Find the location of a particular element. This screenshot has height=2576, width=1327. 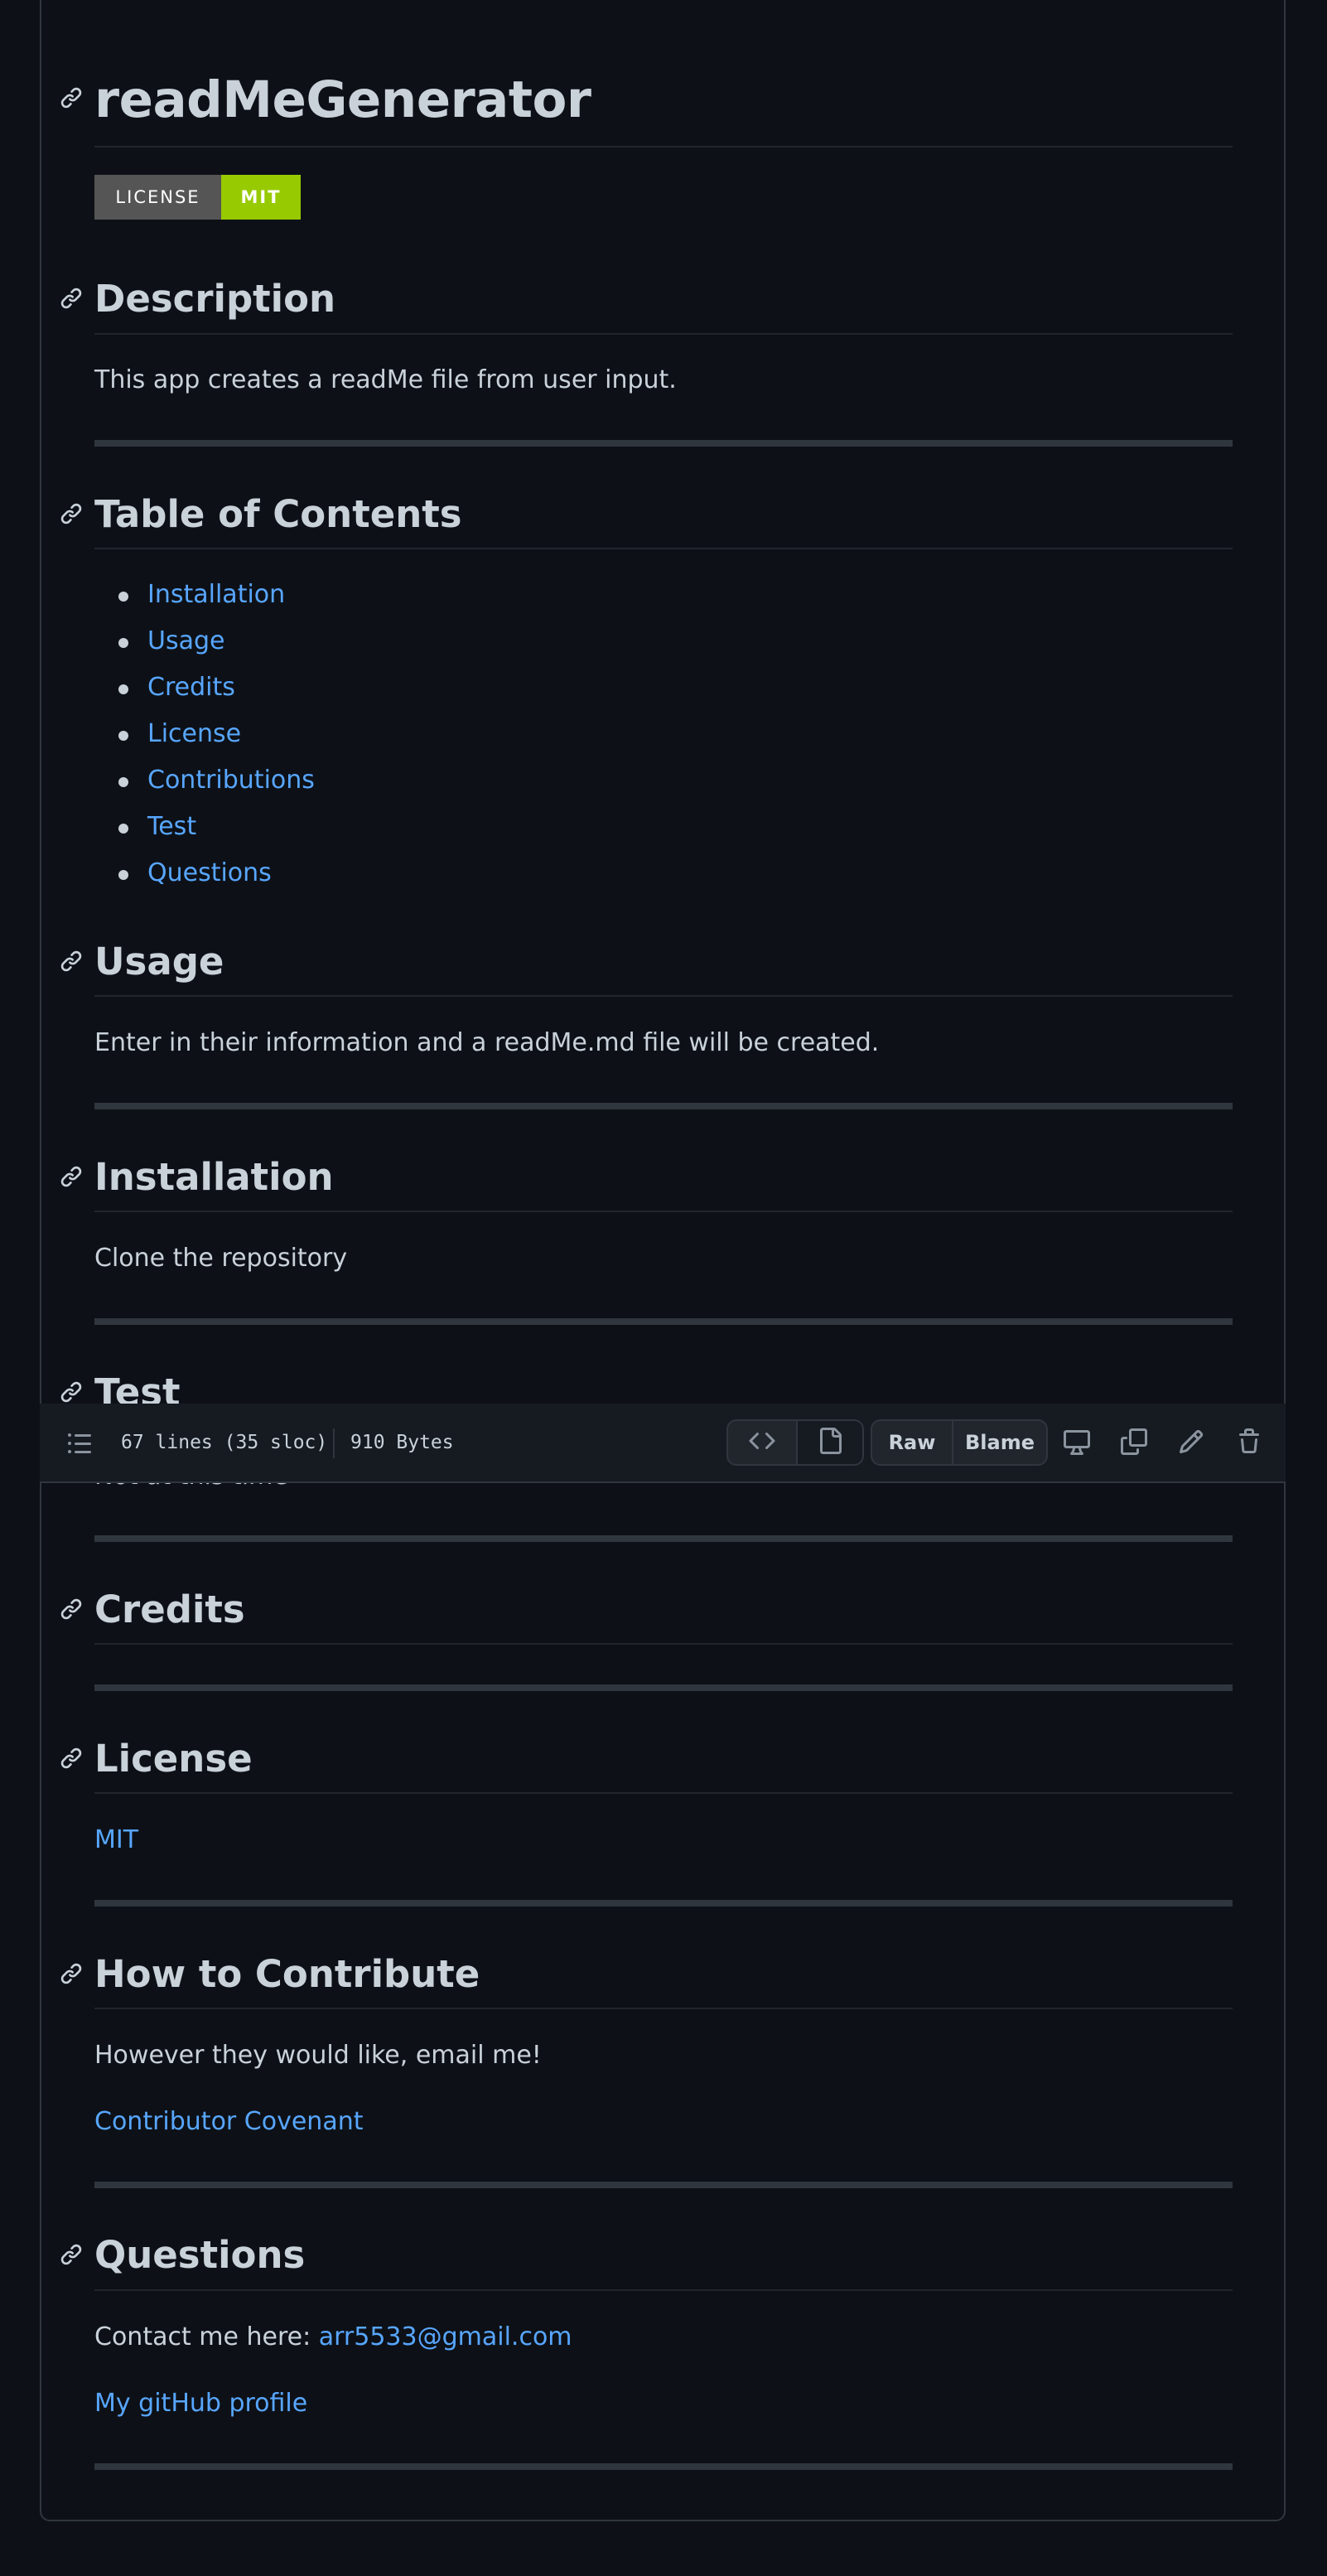

copy-icon is located at coordinates (1134, 1441).